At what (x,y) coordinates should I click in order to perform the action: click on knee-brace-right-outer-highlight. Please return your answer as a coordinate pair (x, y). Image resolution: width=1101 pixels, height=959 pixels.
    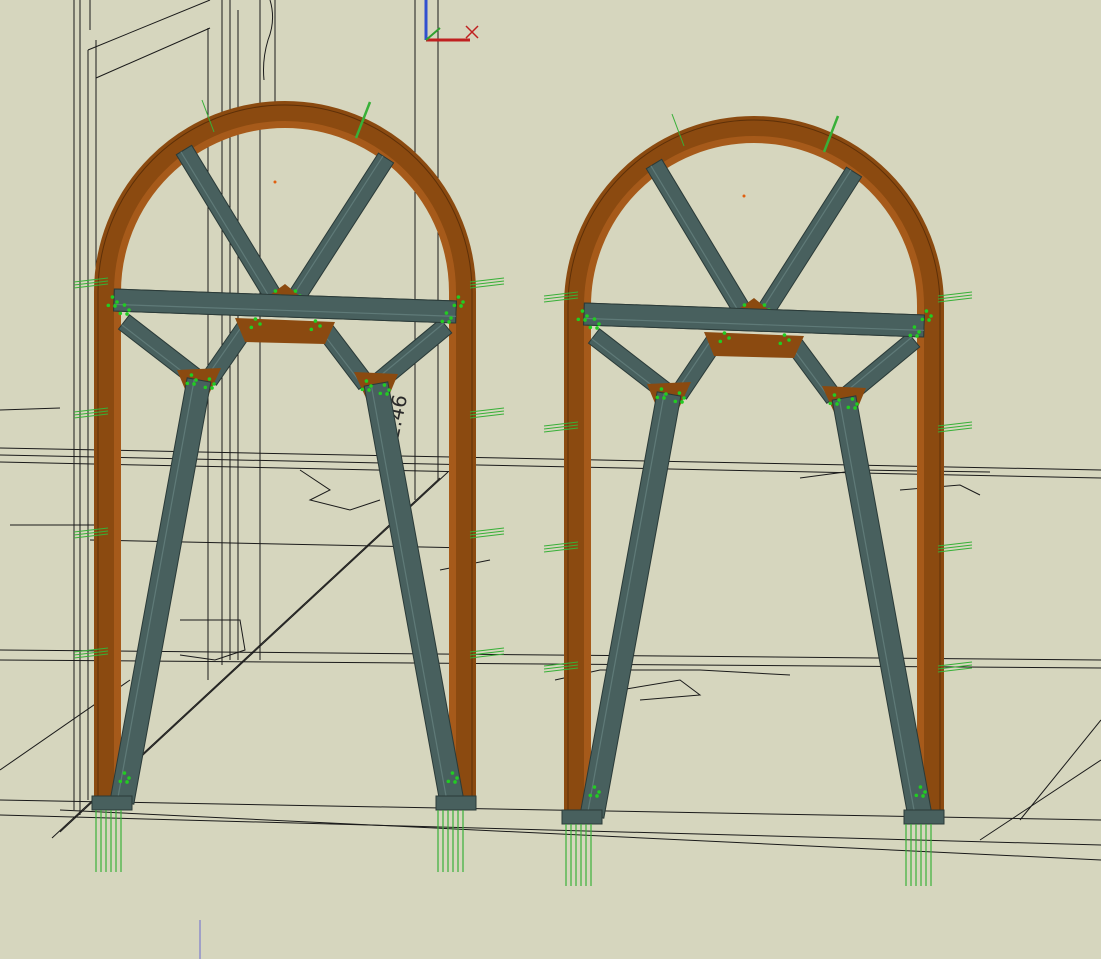
    Looking at the image, I should click on (409, 352).